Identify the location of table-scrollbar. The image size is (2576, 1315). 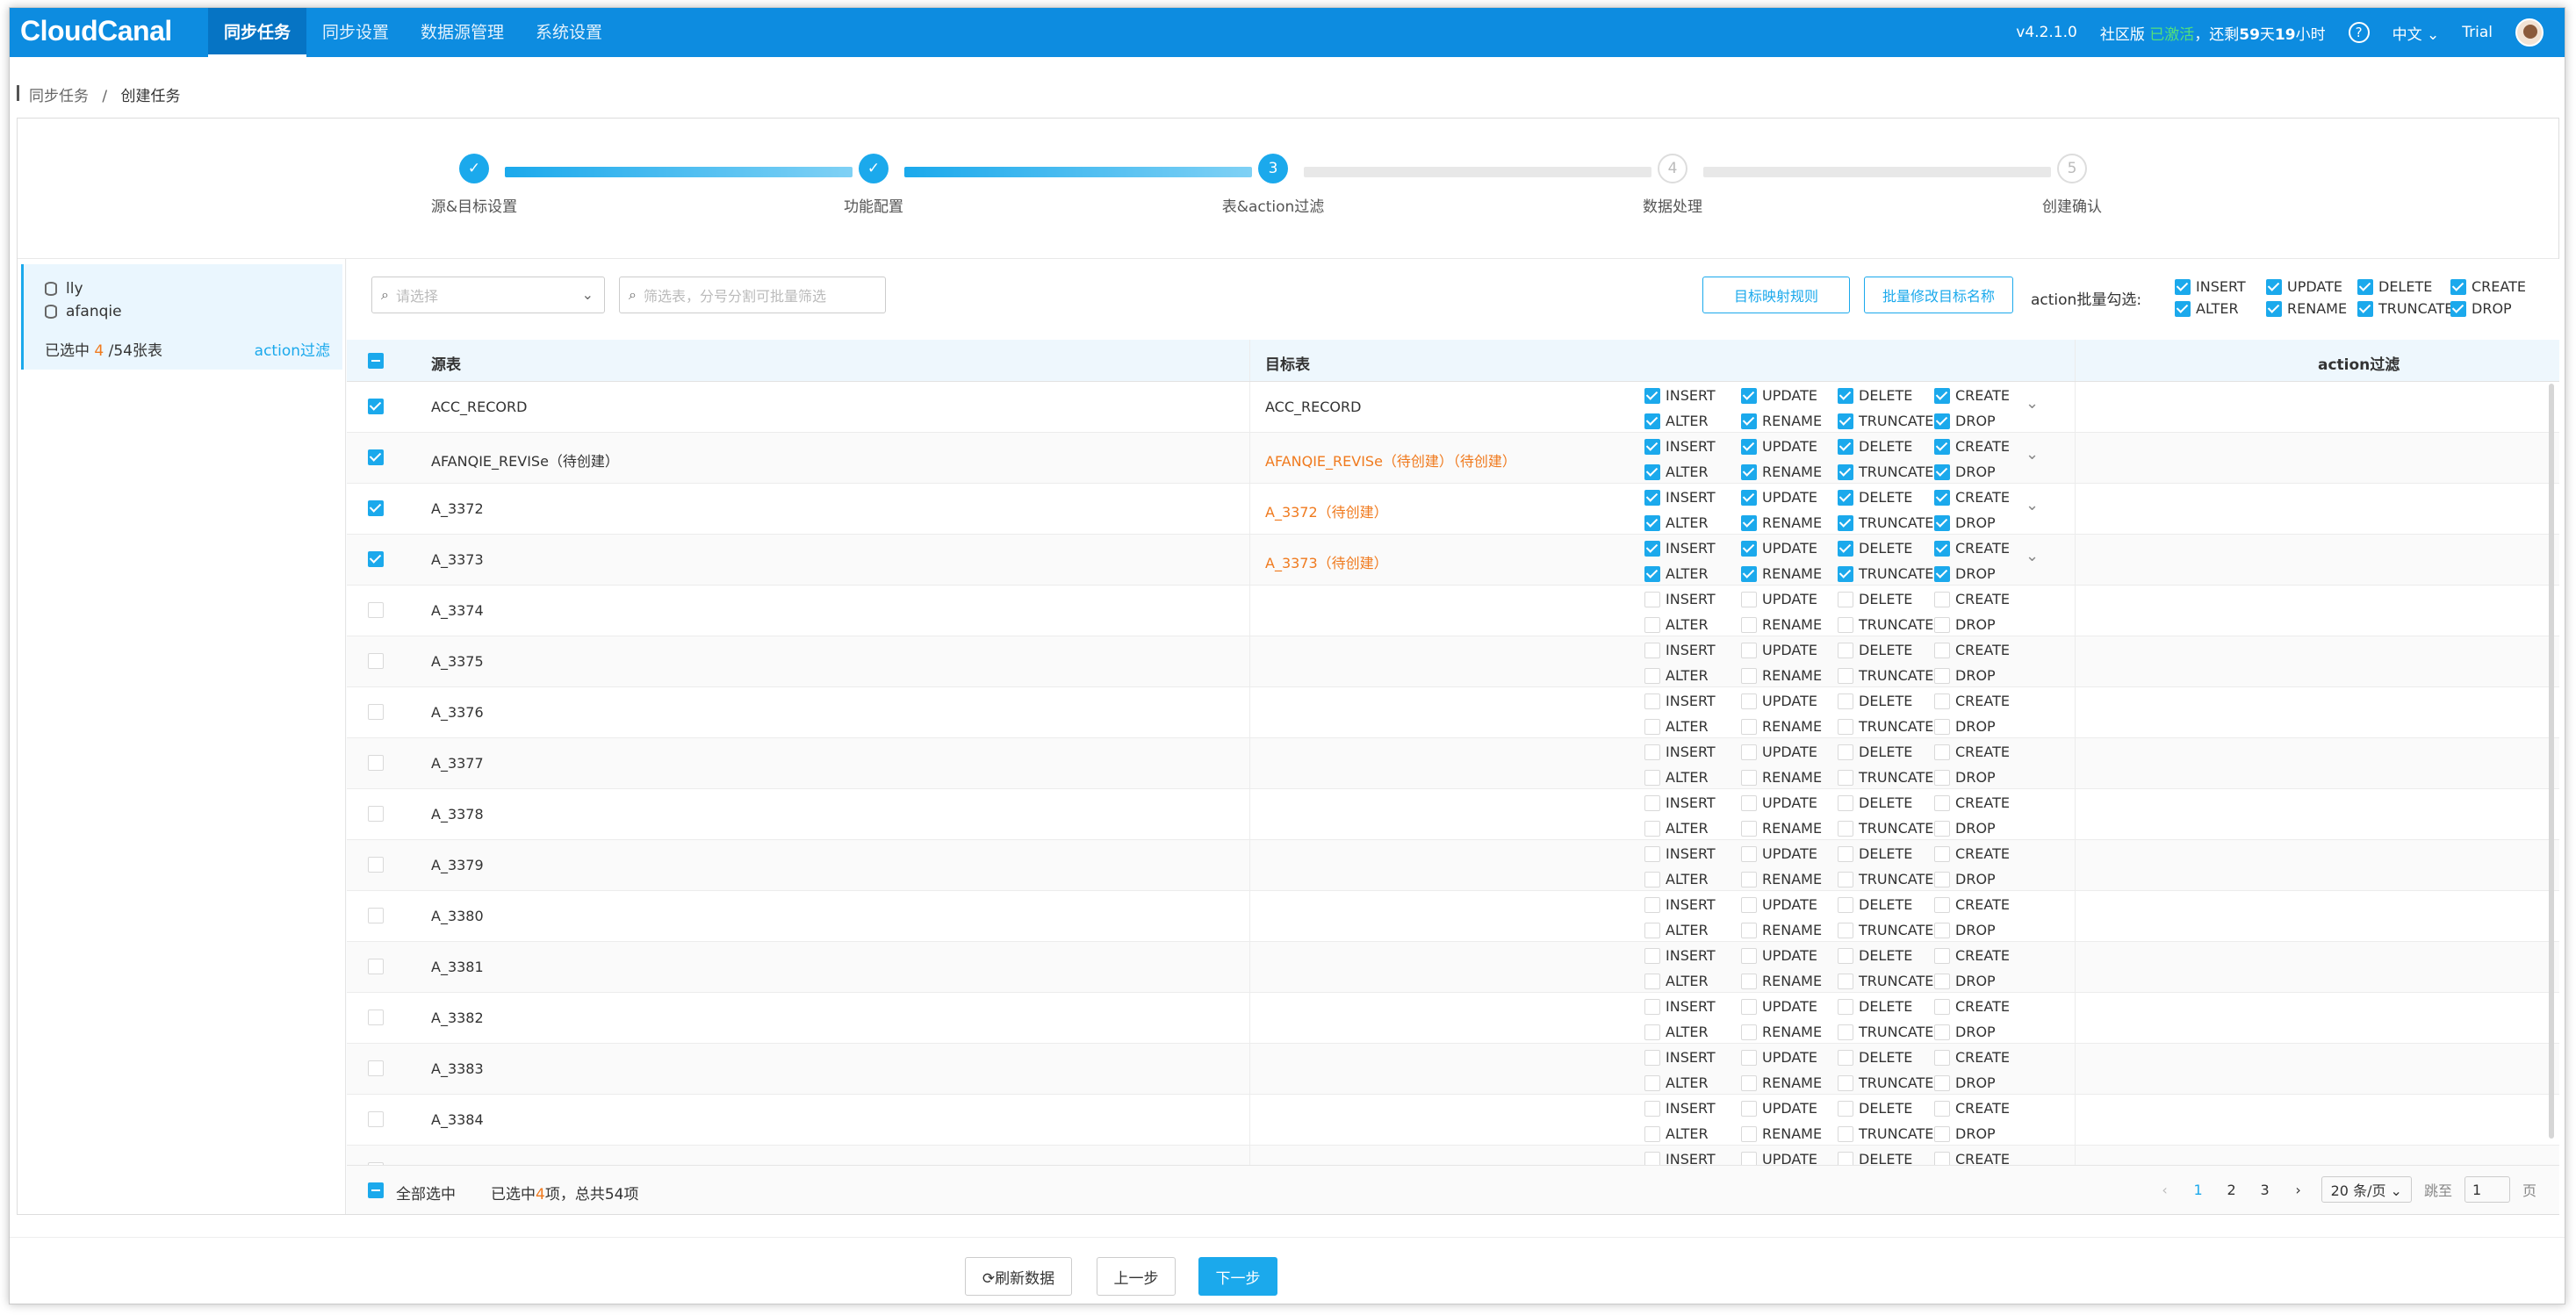
(2551, 762).